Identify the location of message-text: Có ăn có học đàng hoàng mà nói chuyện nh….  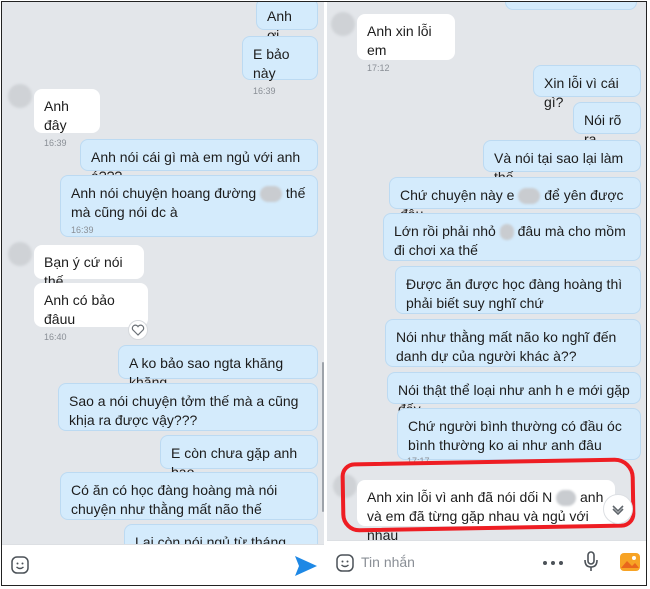
(174, 499).